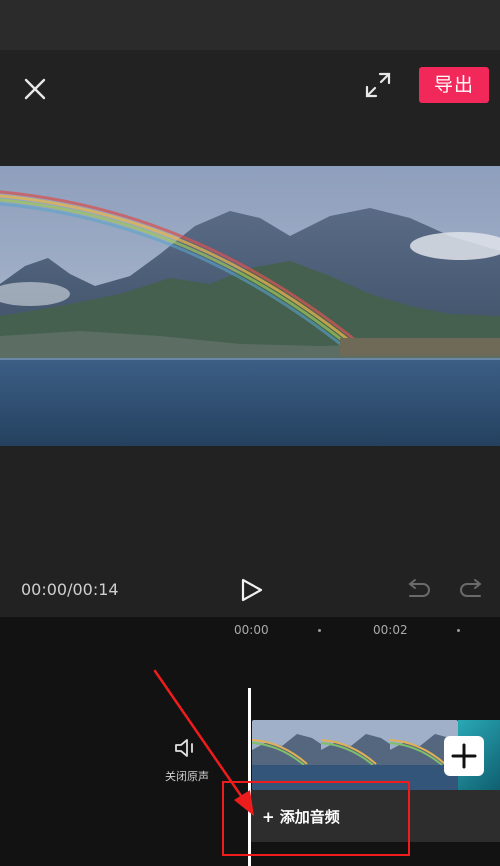  Describe the element at coordinates (390, 630) in the screenshot. I see `ruler-label-1: 00:02` at that location.